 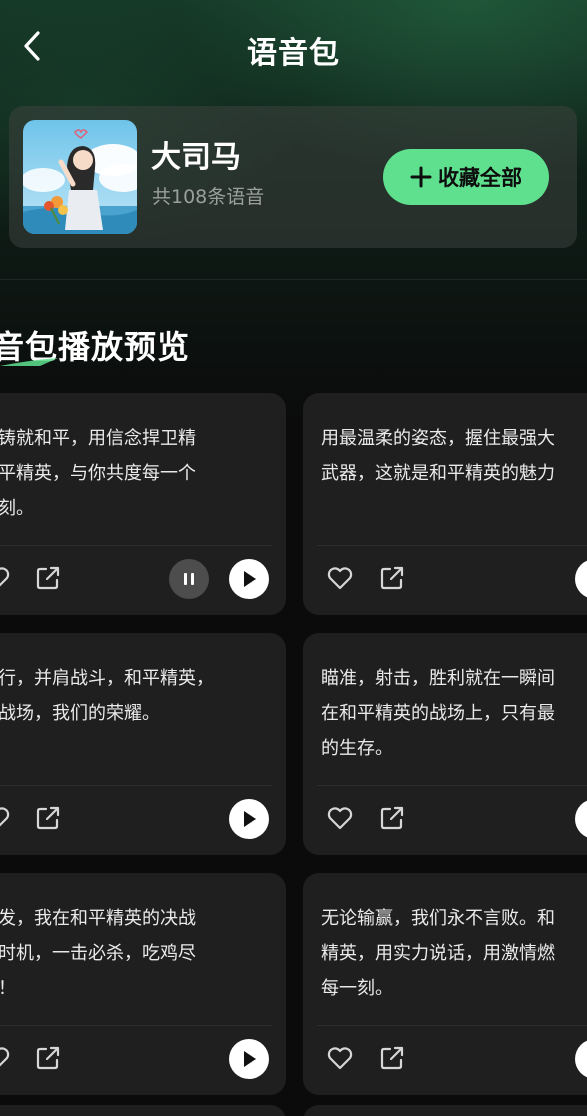 What do you see at coordinates (196, 157) in the screenshot?
I see `pack-name: 大司马` at bounding box center [196, 157].